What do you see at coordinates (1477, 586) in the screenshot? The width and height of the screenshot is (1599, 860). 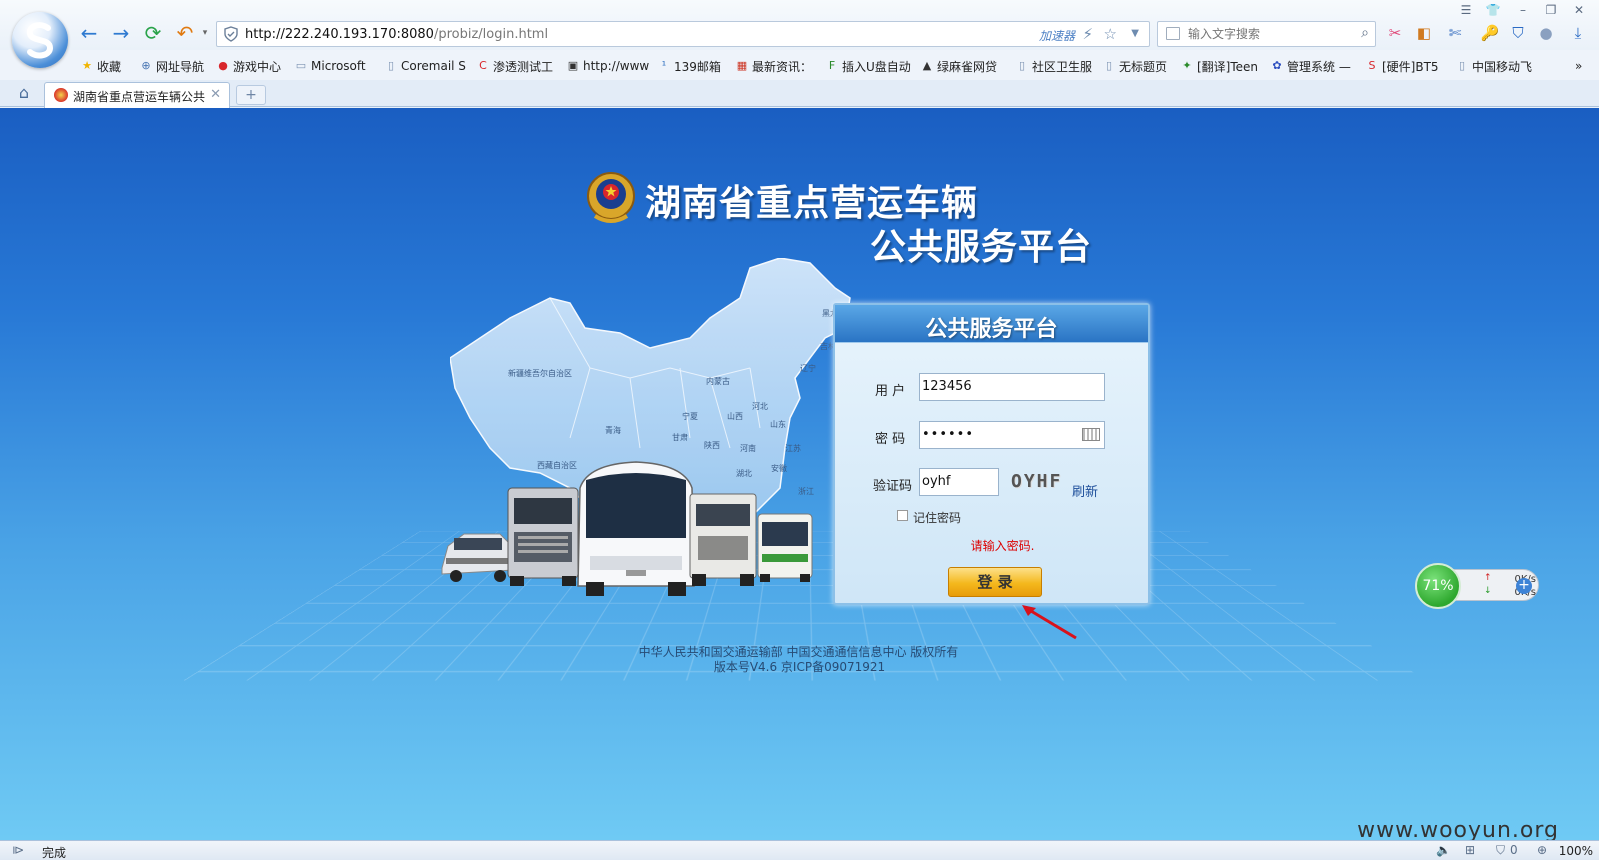 I see `network-speed-widget: ↑ 0K/s ↓ 0K/s + 71%` at bounding box center [1477, 586].